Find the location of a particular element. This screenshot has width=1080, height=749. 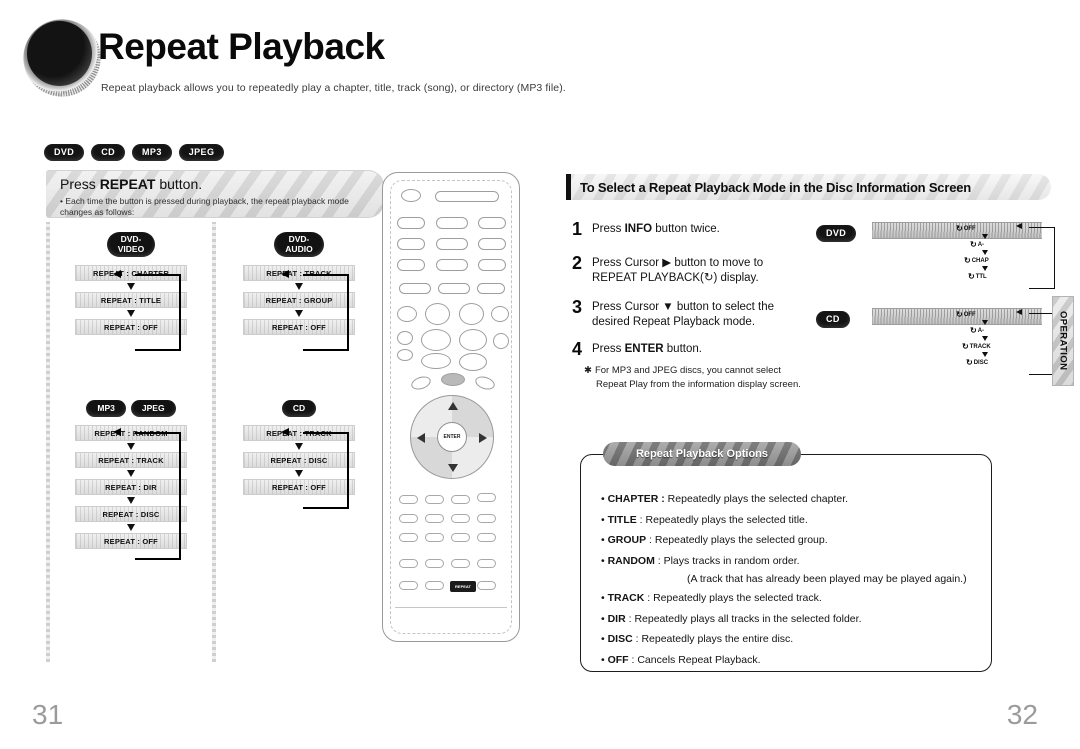

disc-mode-item: ↻ TTL is located at coordinates (996, 276).